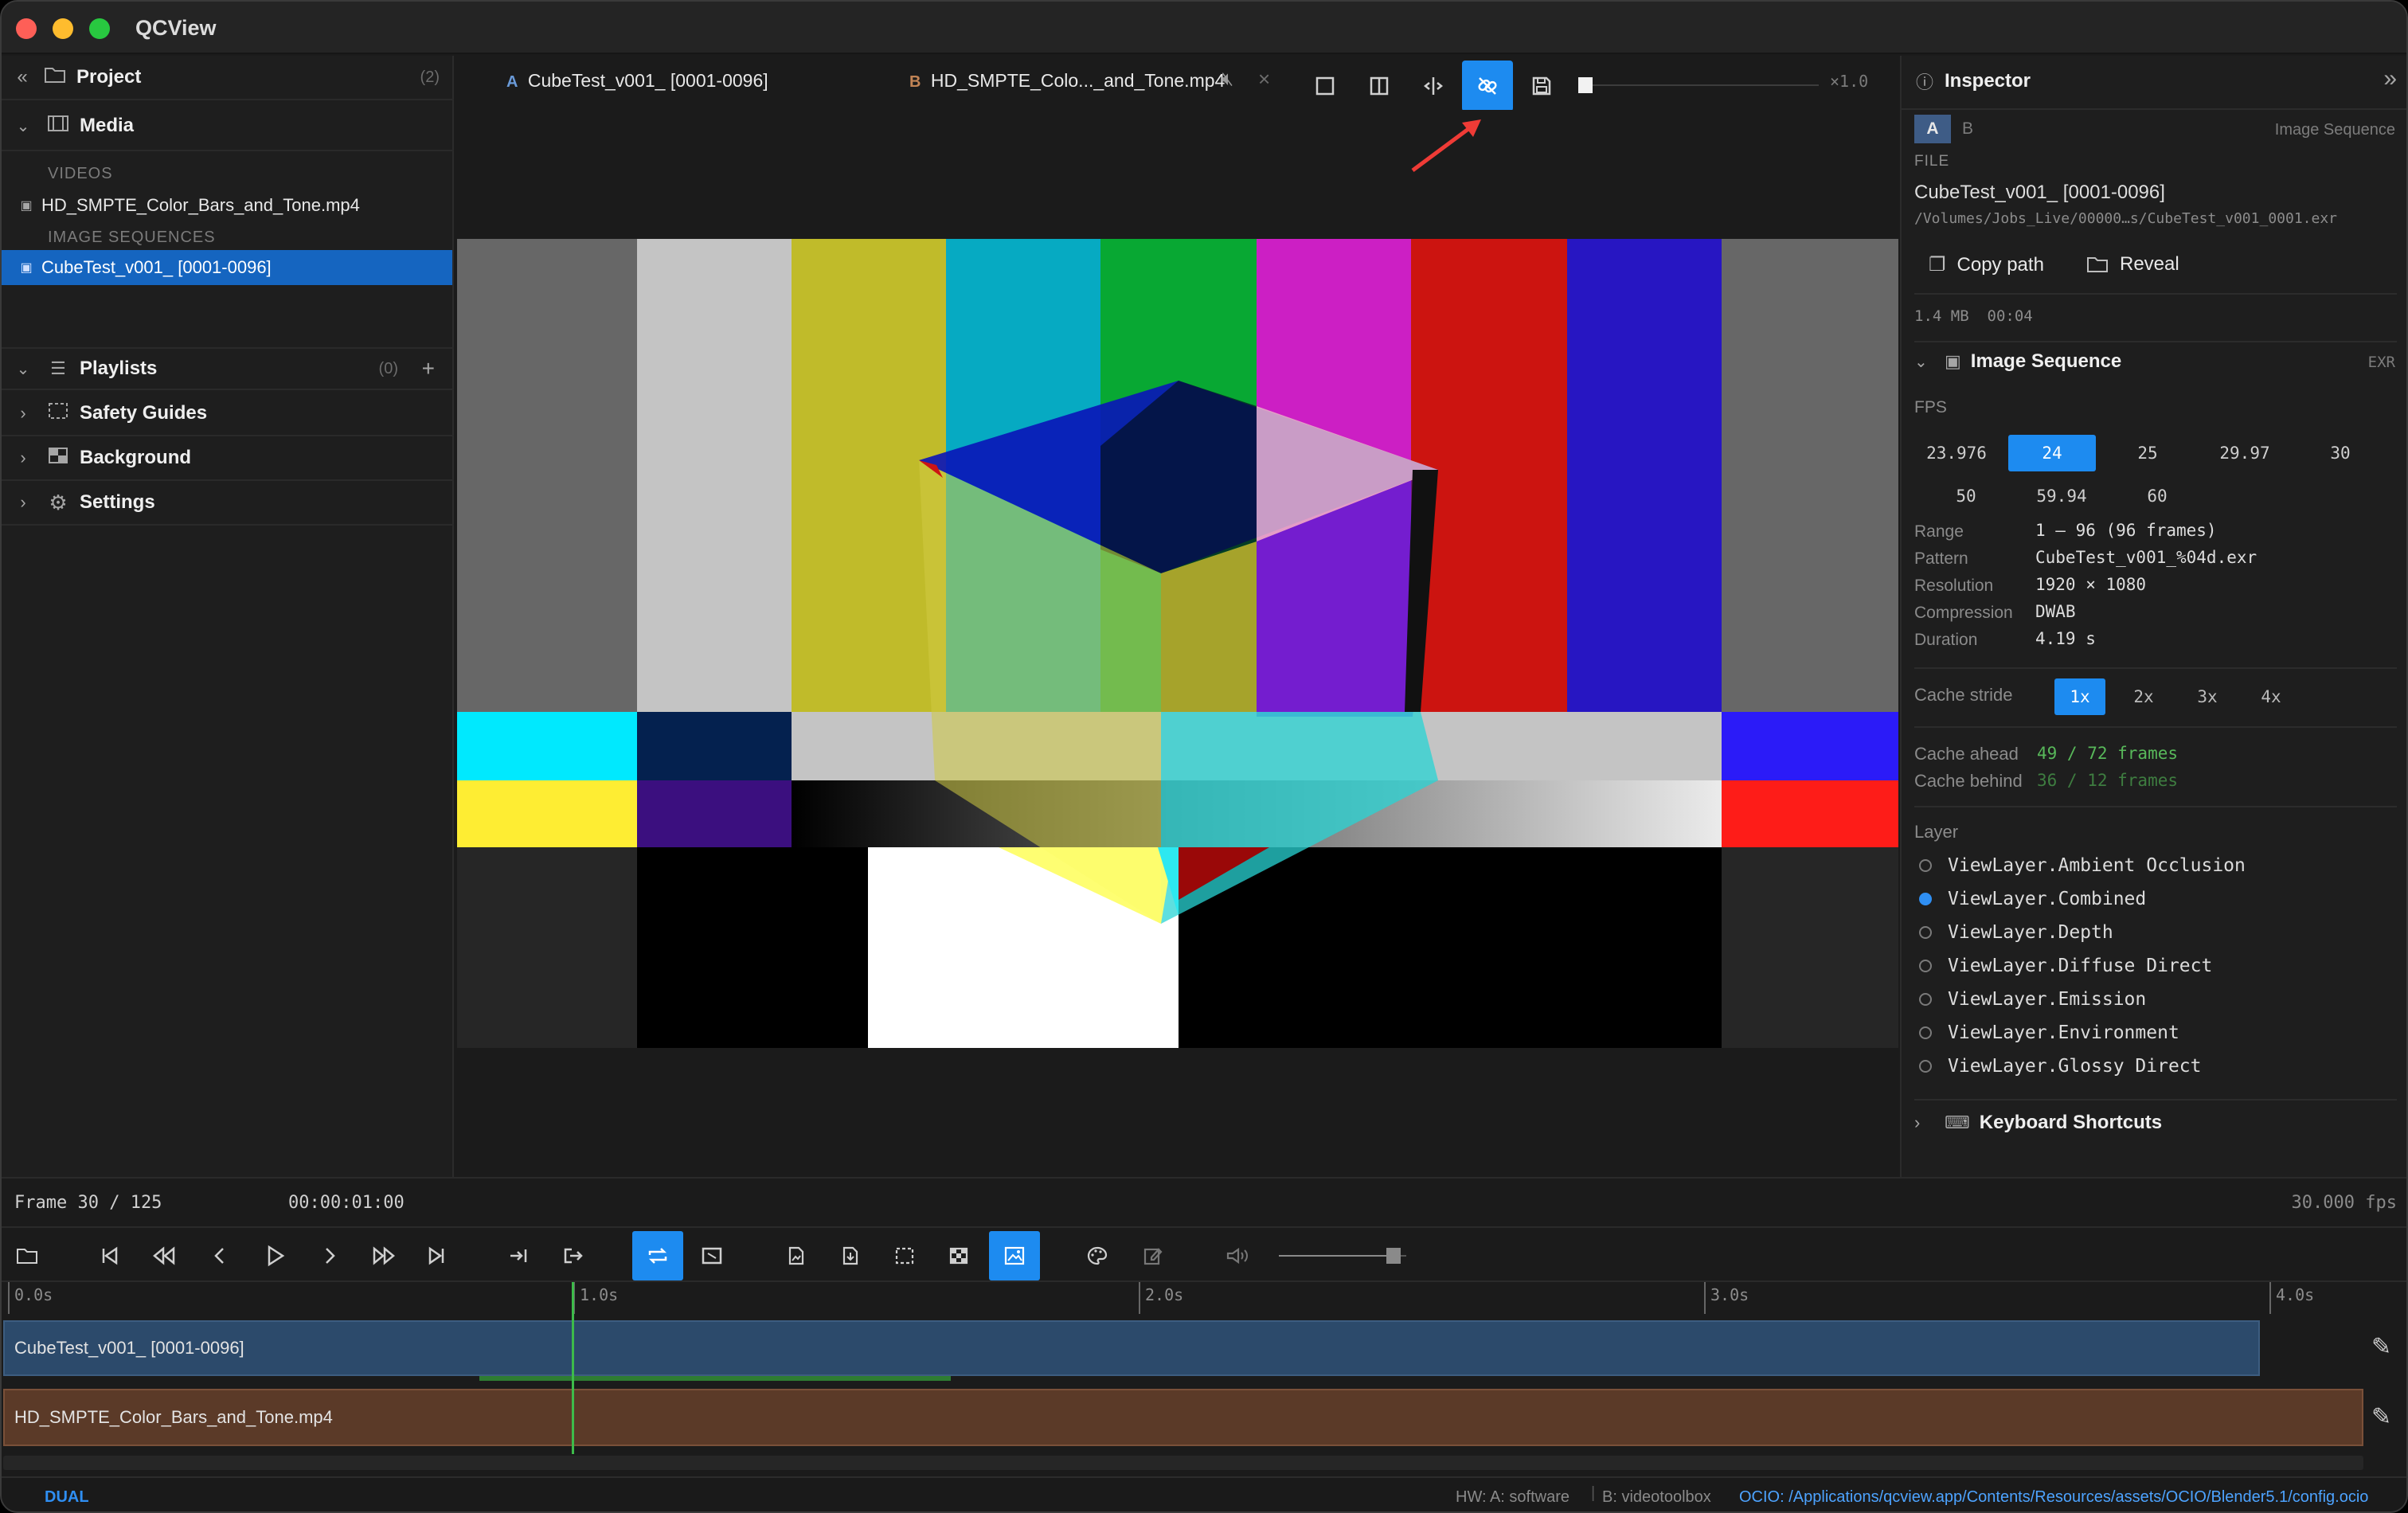 The width and height of the screenshot is (2408, 1513). What do you see at coordinates (156, 267) in the screenshot?
I see `media-item-label: CubeTest_v001_ [0001-0096]` at bounding box center [156, 267].